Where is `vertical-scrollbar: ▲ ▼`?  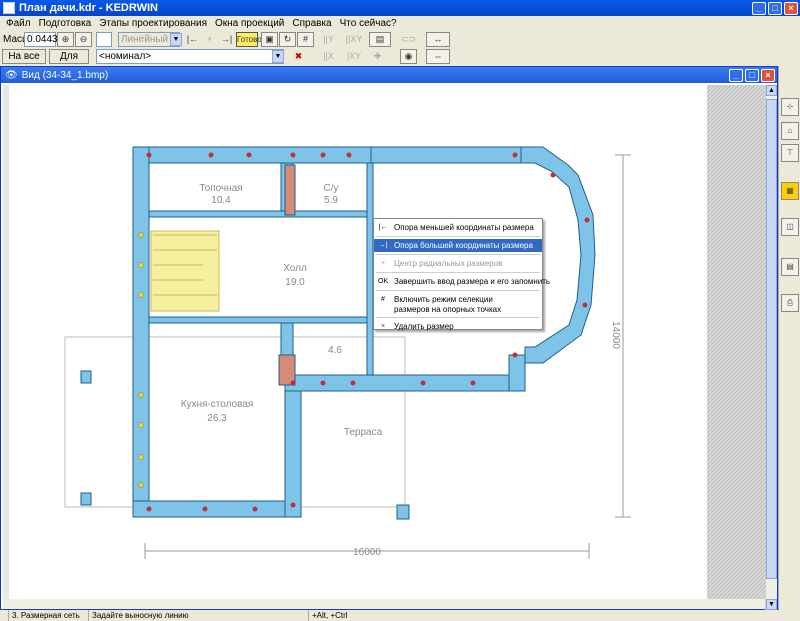
vertical-scrollbar: ▲ ▼ is located at coordinates (771, 348).